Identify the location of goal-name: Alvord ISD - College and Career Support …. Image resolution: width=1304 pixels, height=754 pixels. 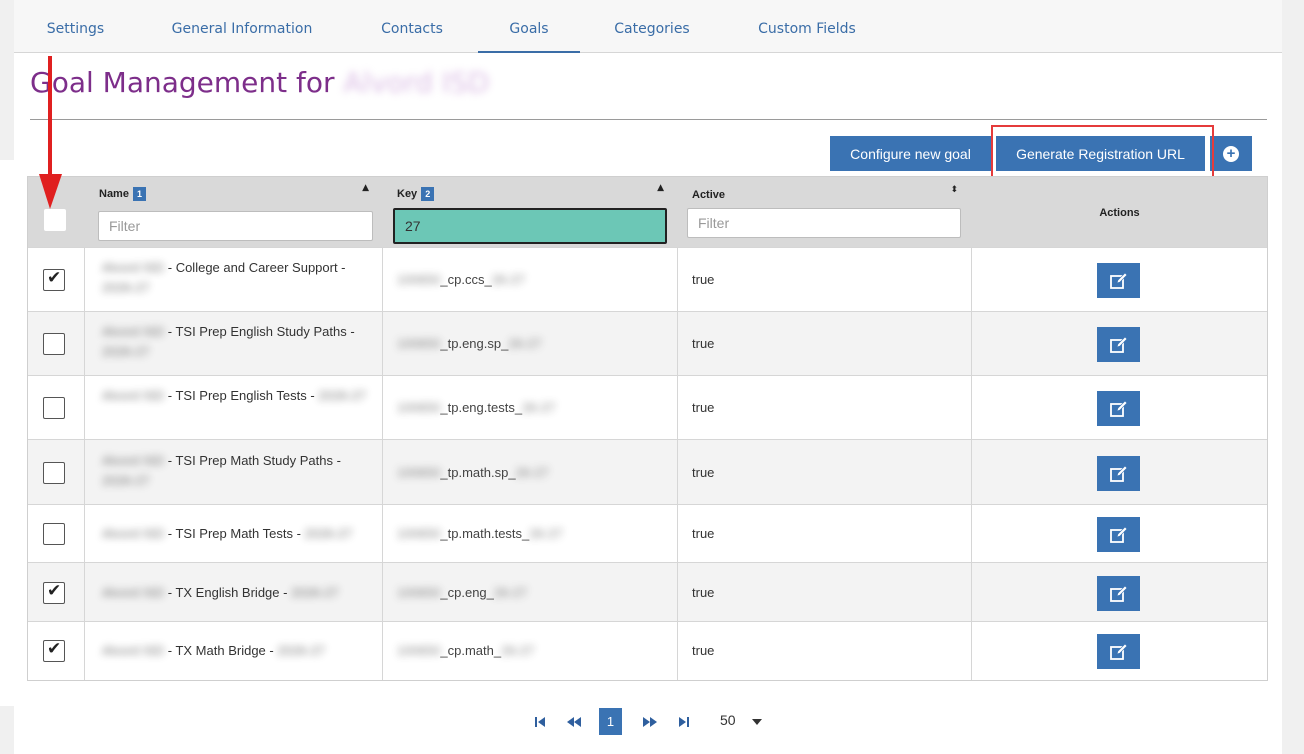
(237, 278).